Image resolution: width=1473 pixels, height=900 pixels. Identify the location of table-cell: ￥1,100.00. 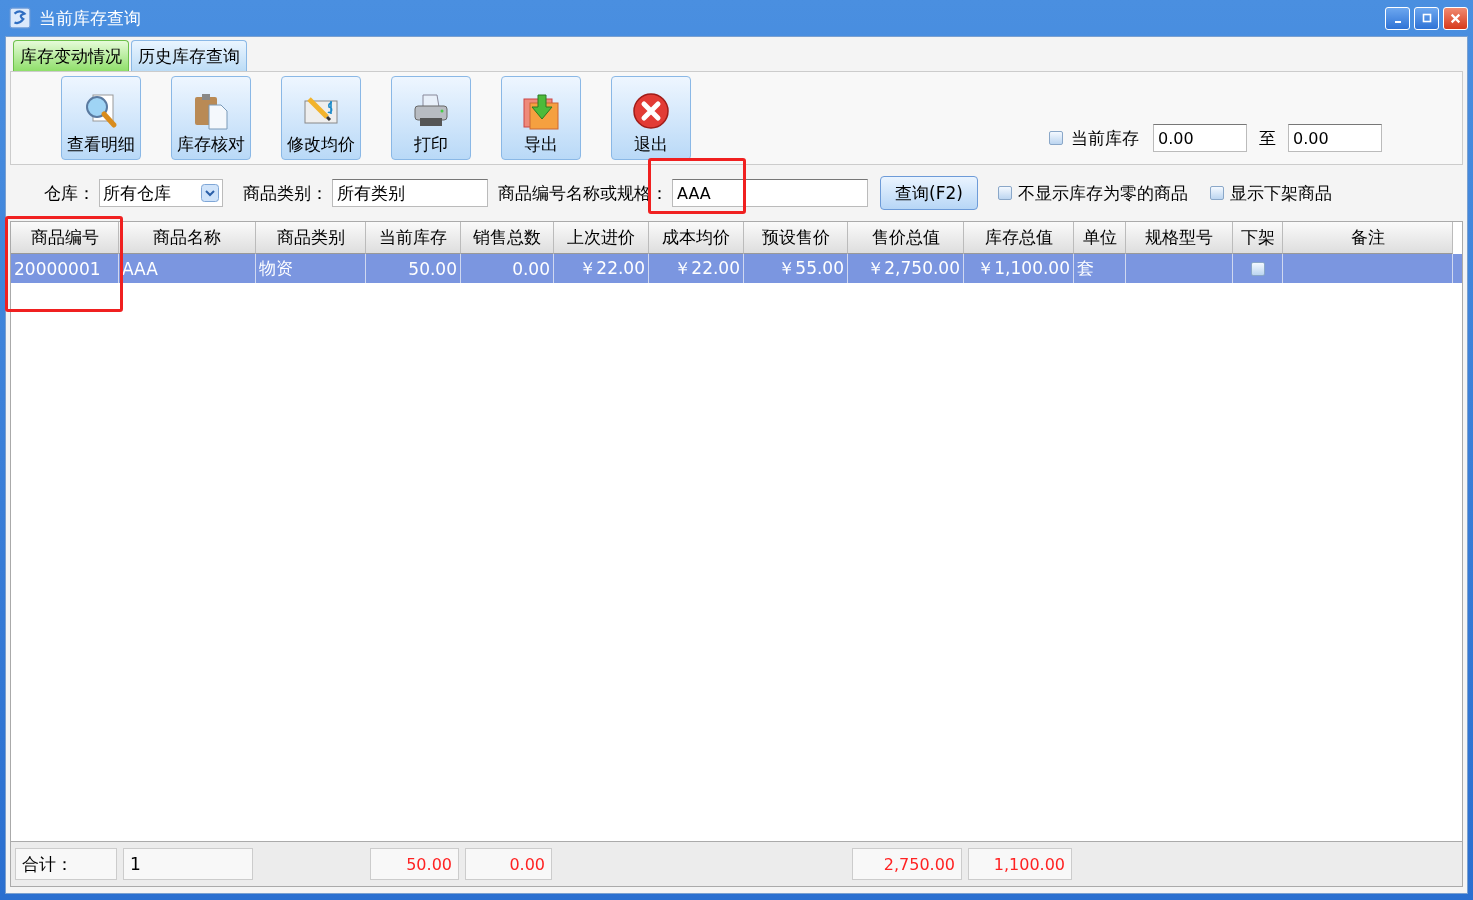
(1019, 268).